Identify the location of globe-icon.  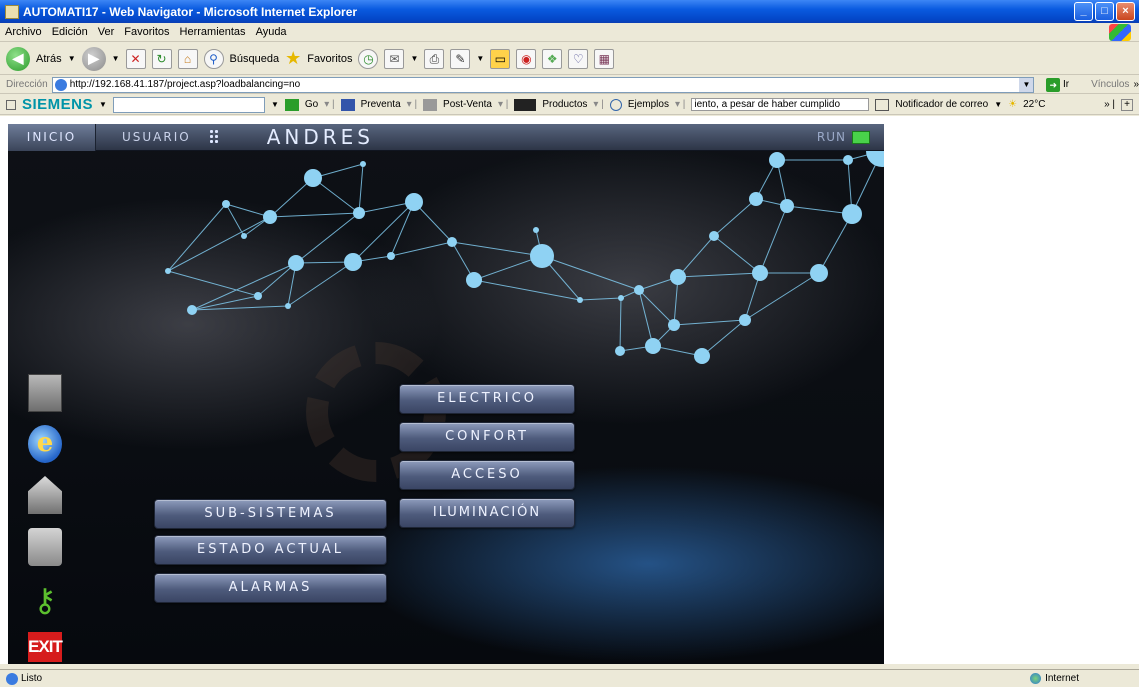
(1036, 678).